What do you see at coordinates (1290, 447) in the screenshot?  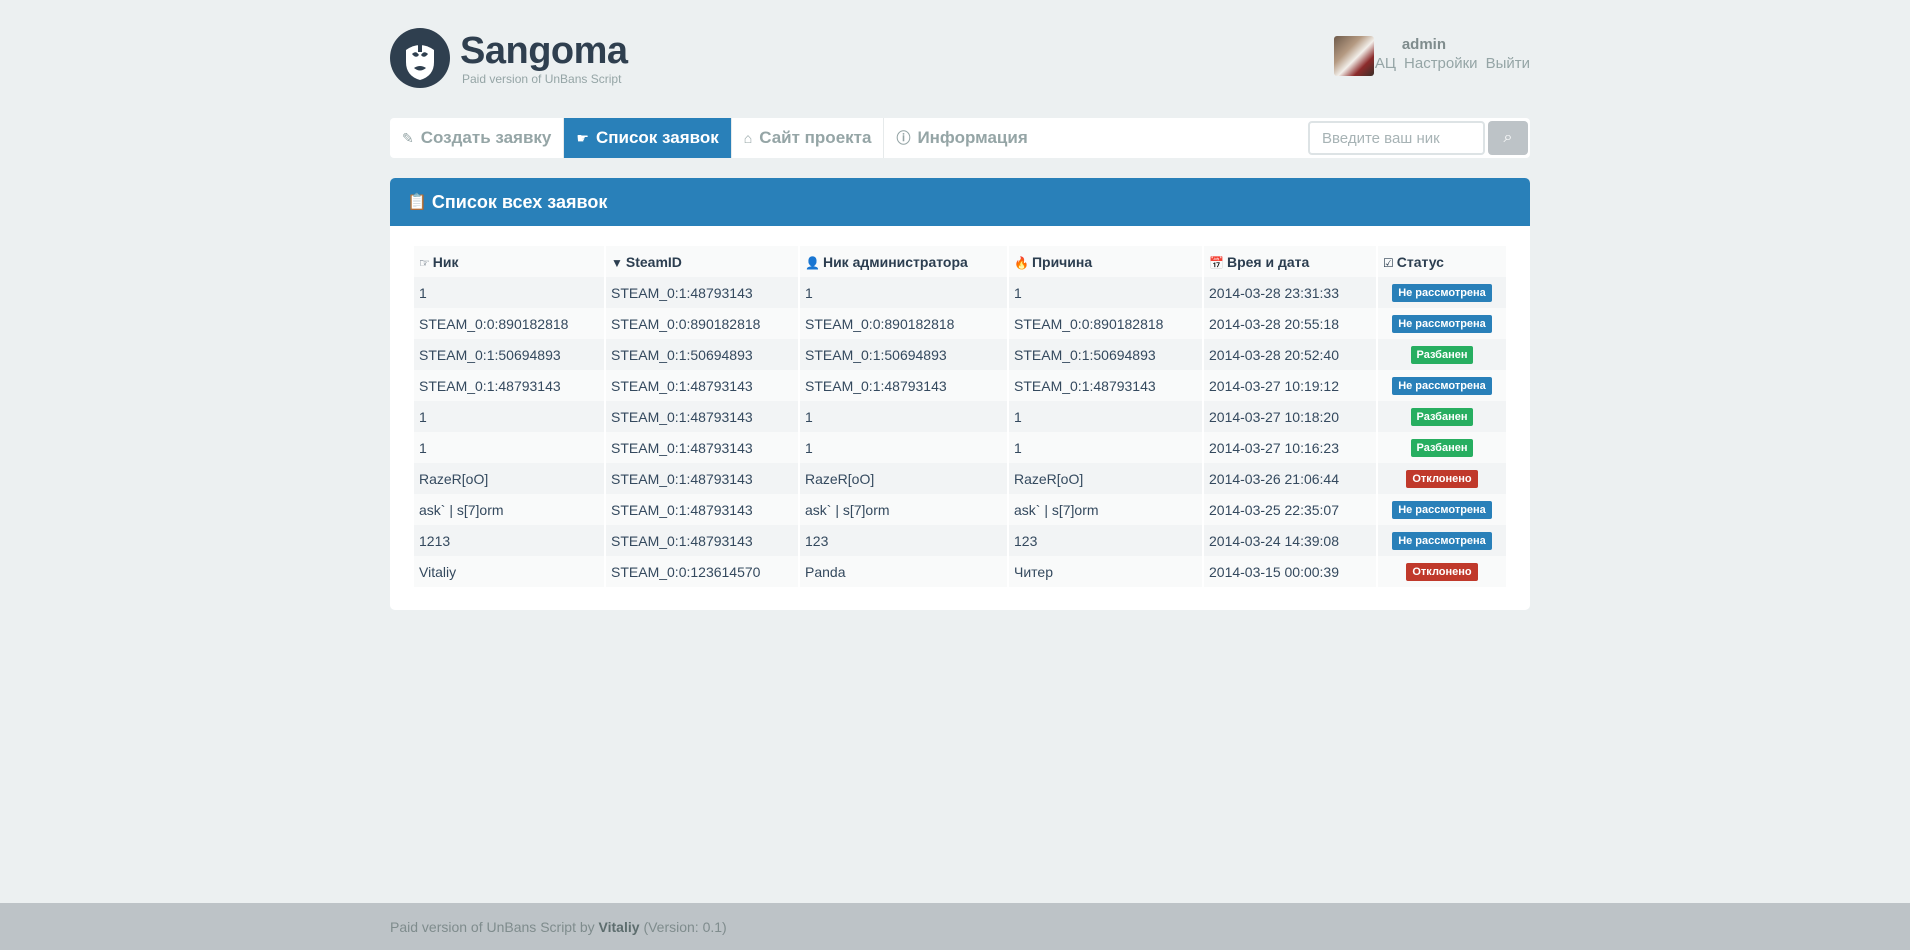 I see `cell-datetime: 2014-03-27 10:16:23` at bounding box center [1290, 447].